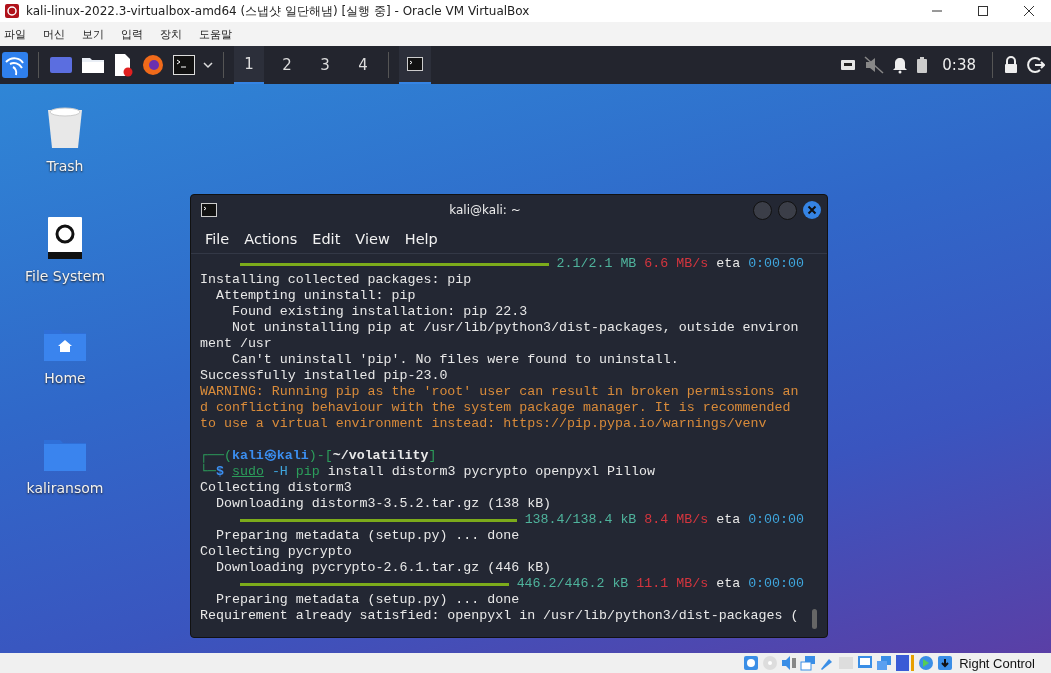 The height and width of the screenshot is (673, 1051). Describe the element at coordinates (65, 378) in the screenshot. I see `desktop-icon-label: Home` at that location.